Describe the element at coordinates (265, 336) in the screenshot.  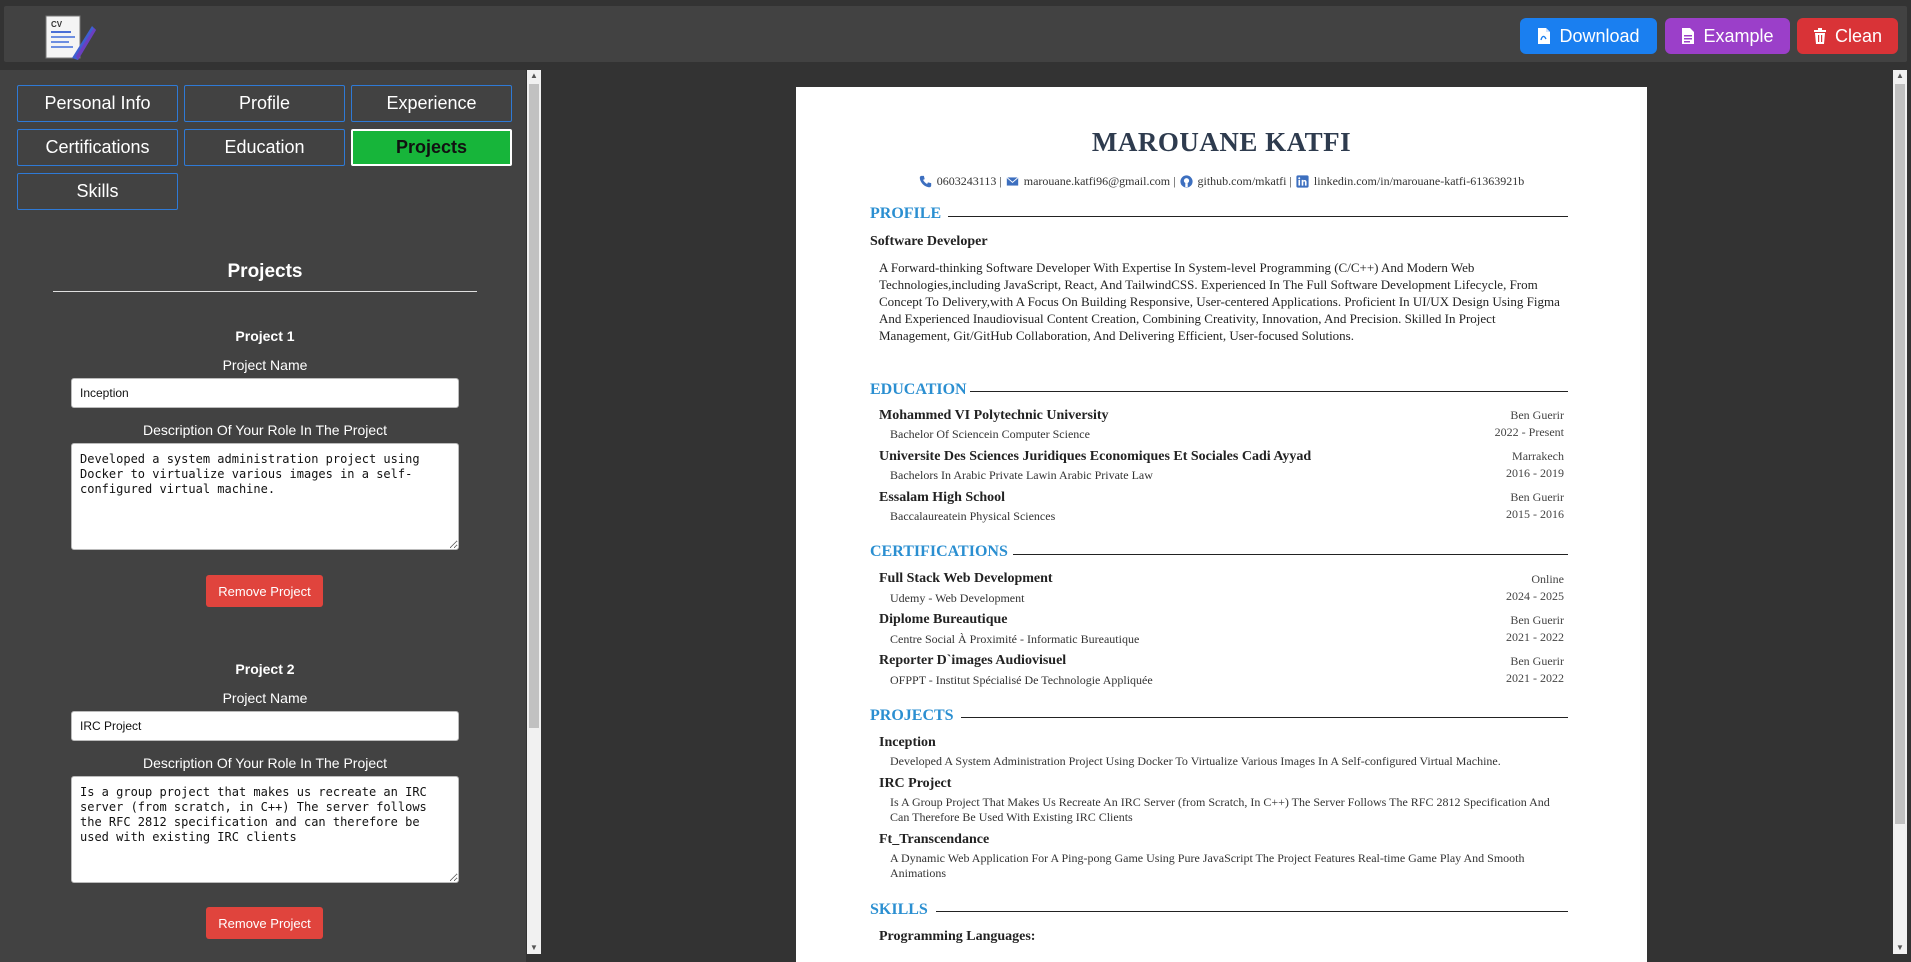
I see `project-1-heading: Project 1` at that location.